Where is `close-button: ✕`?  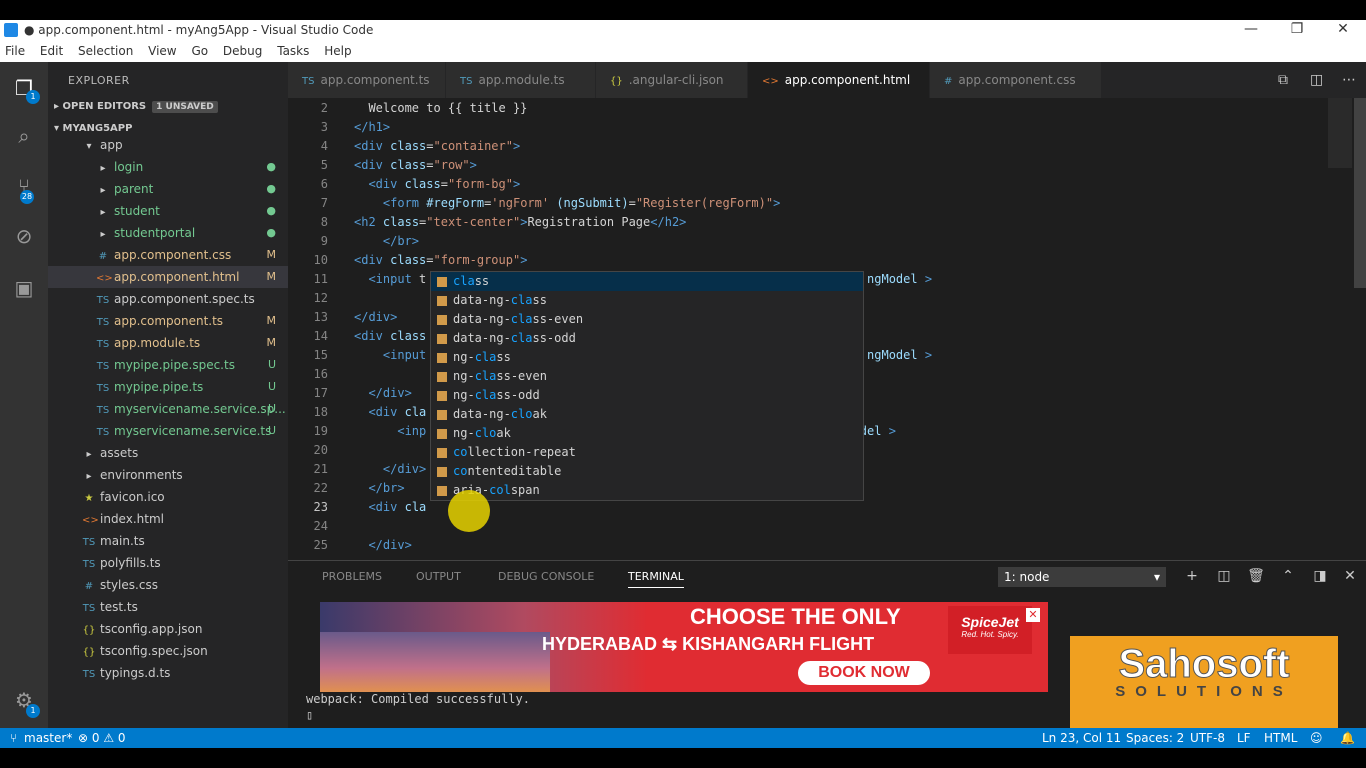 close-button: ✕ is located at coordinates (1343, 29).